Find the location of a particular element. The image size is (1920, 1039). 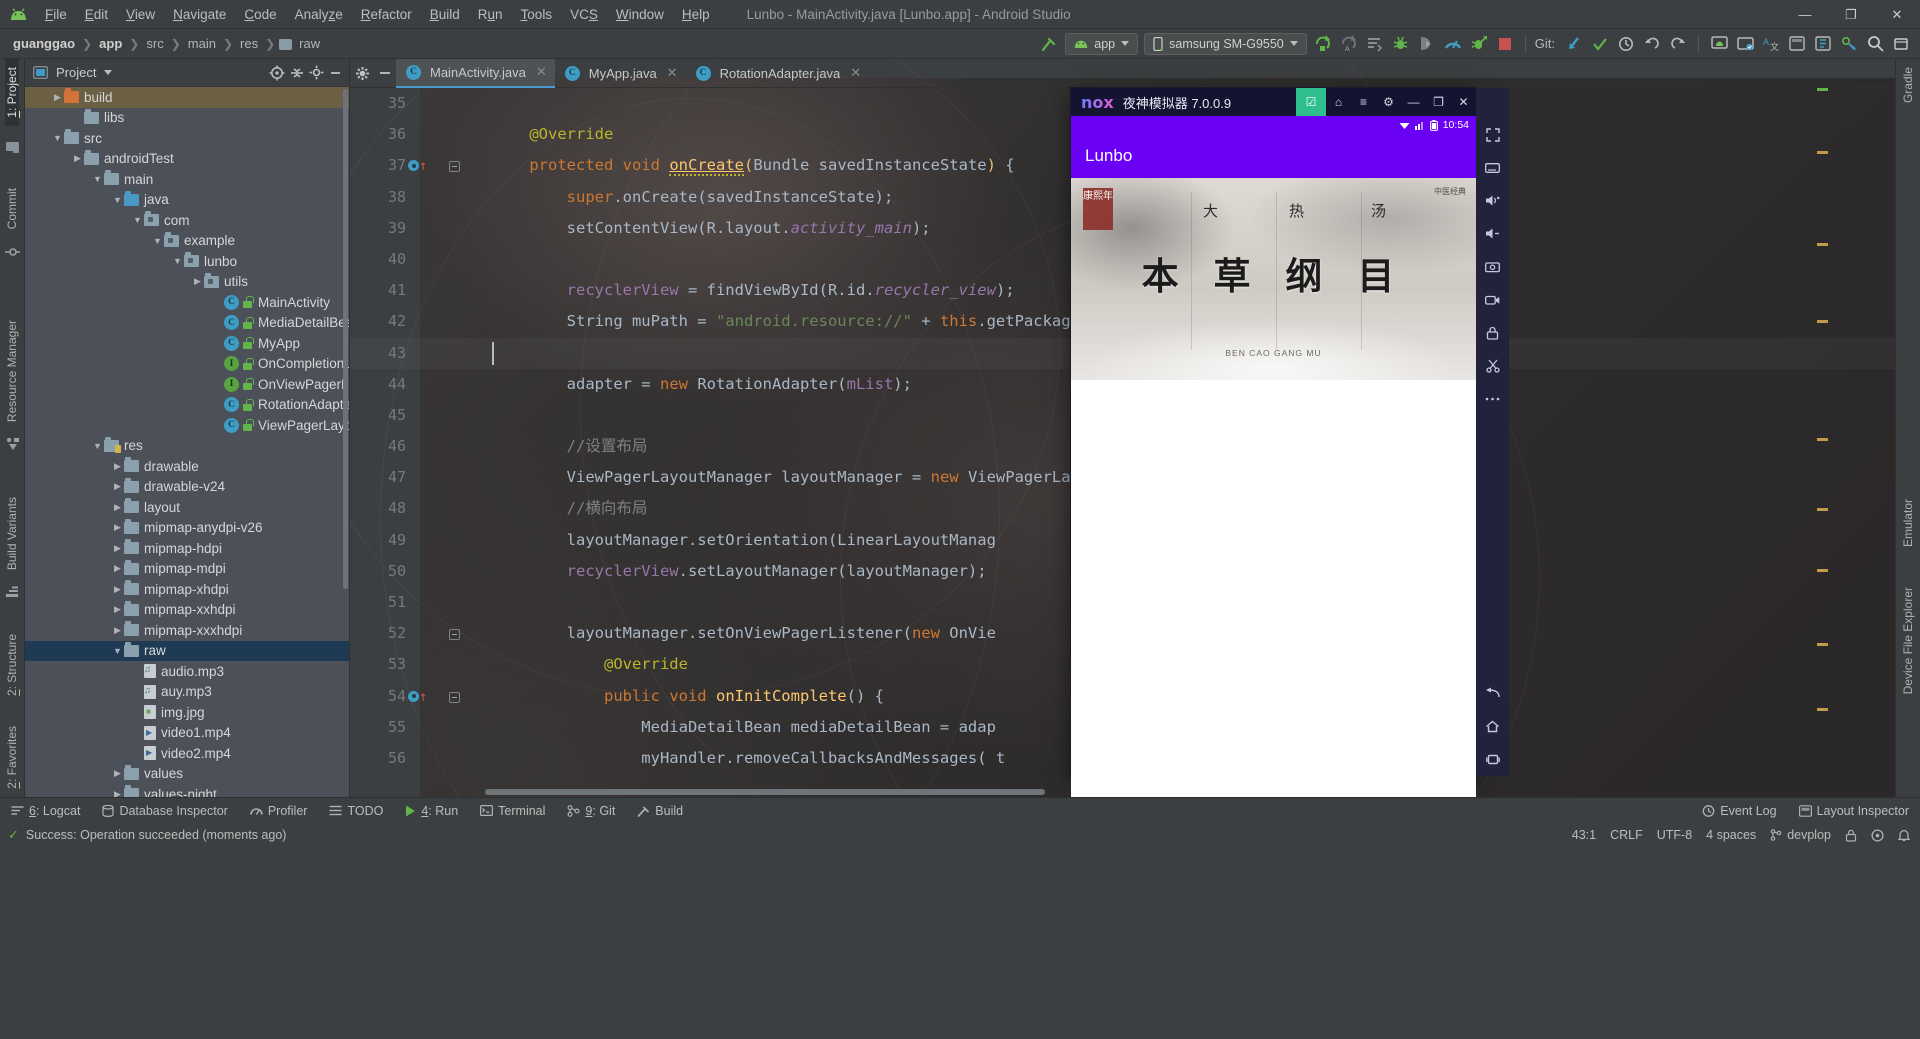

sidebar-item-commit: Commit is located at coordinates (12, 208).